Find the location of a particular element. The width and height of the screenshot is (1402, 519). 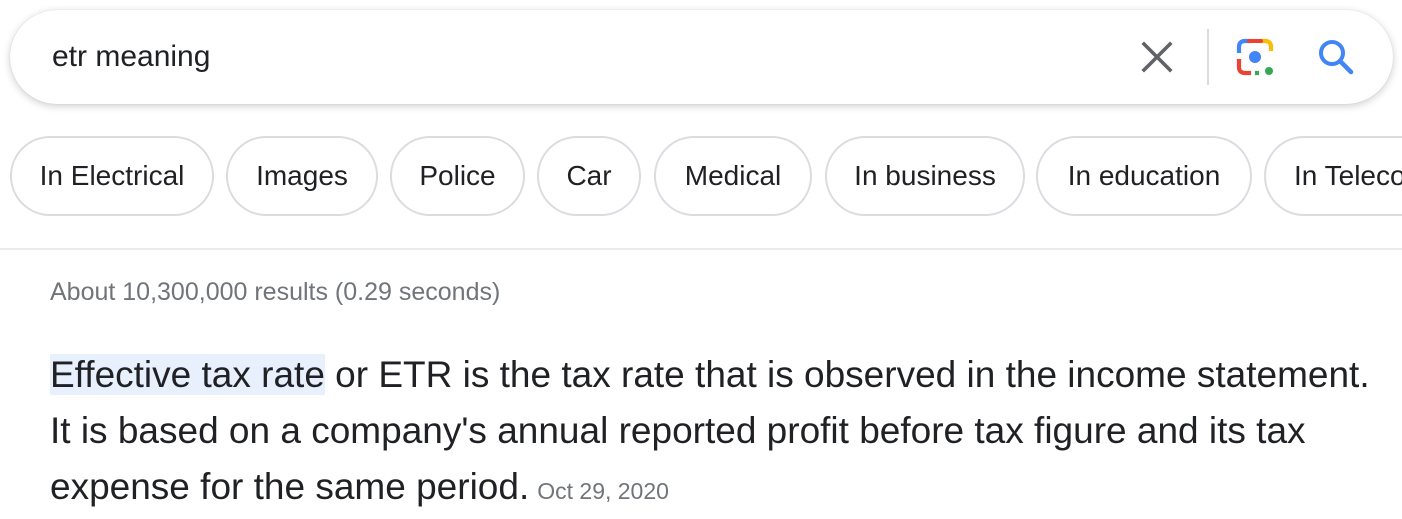

google-lens-icon is located at coordinates (1255, 57).